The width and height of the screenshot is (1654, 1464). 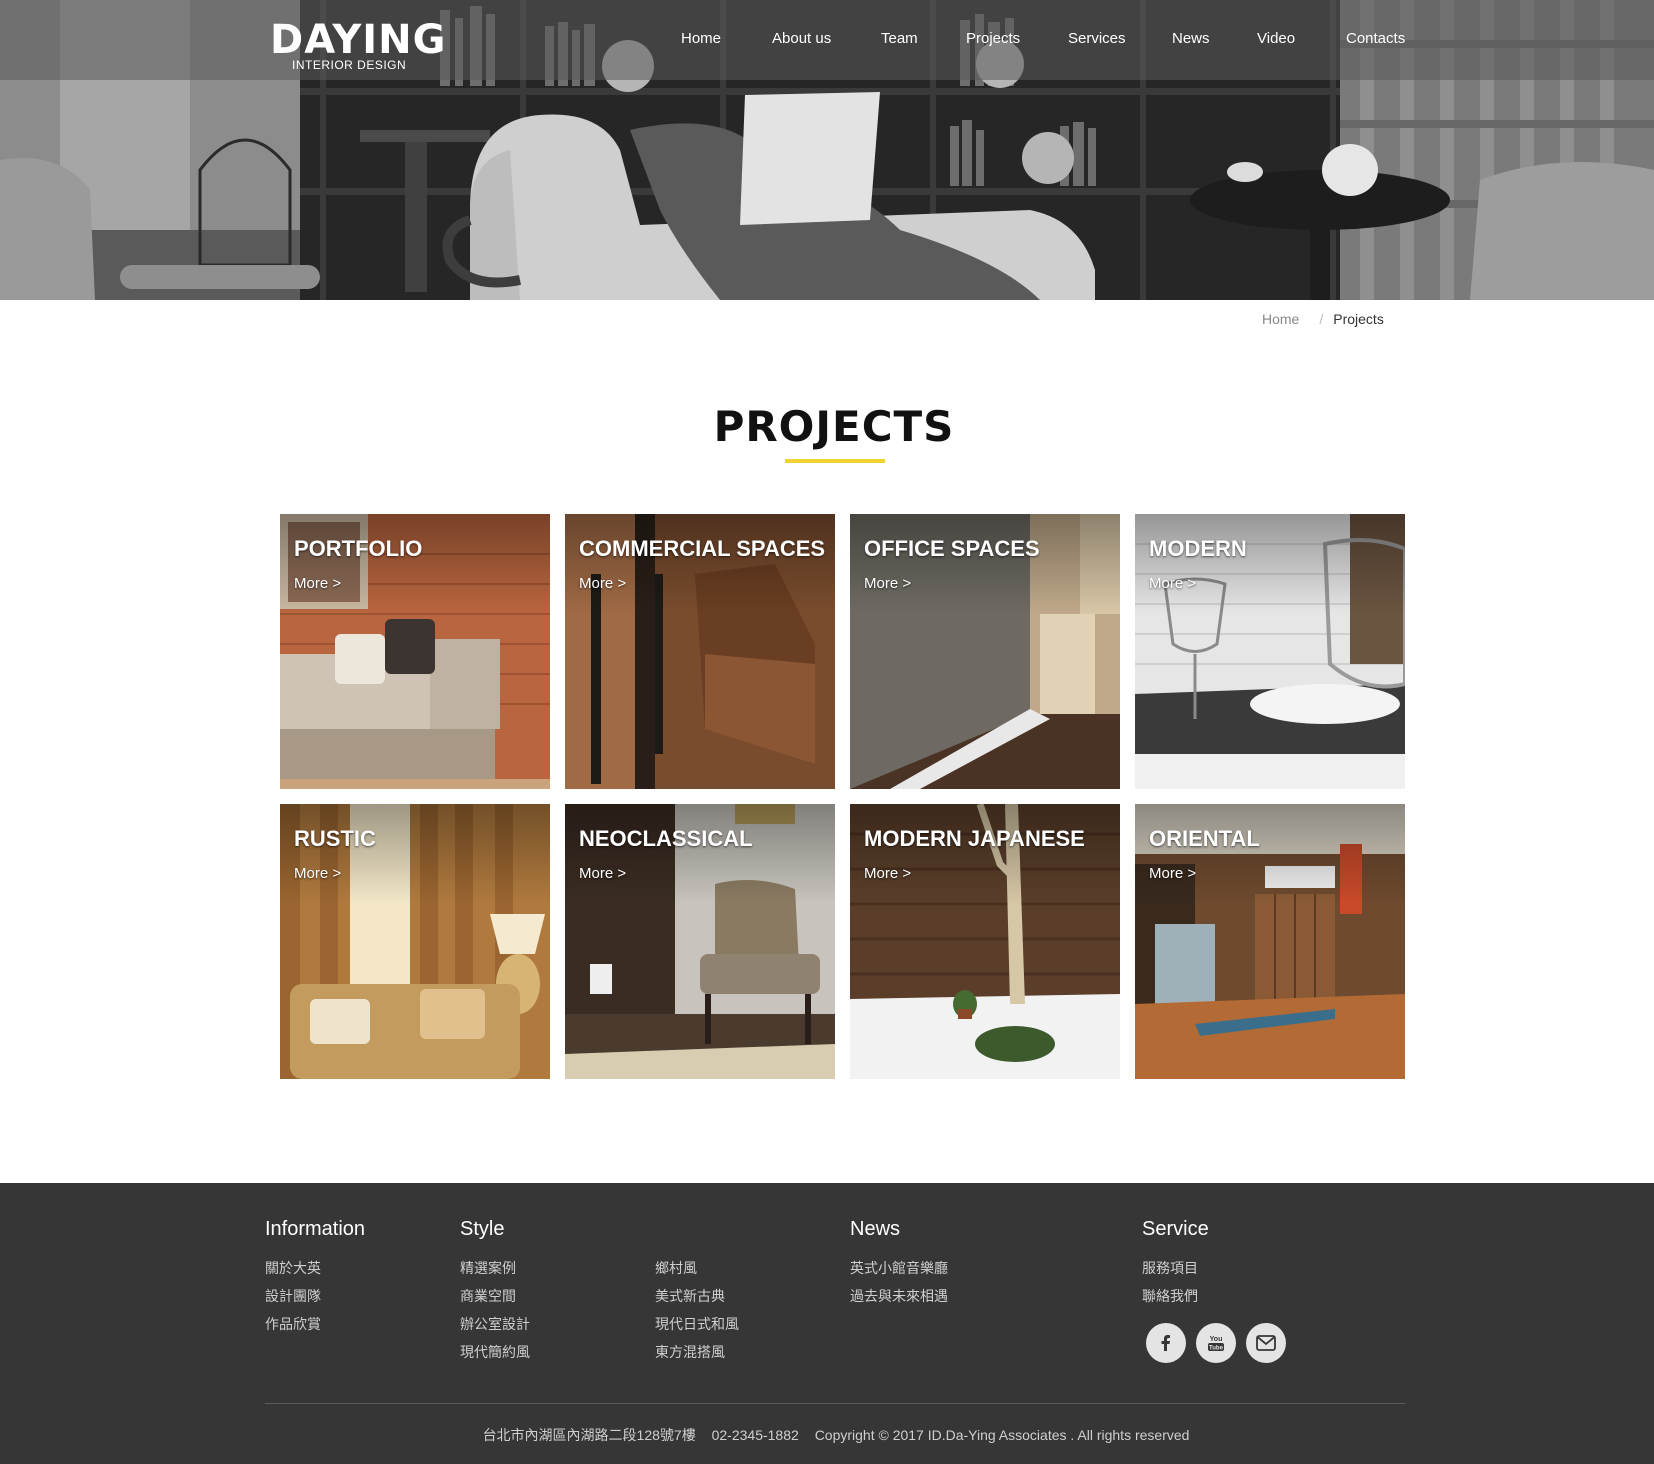 What do you see at coordinates (1276, 38) in the screenshot?
I see `nav-video: Video` at bounding box center [1276, 38].